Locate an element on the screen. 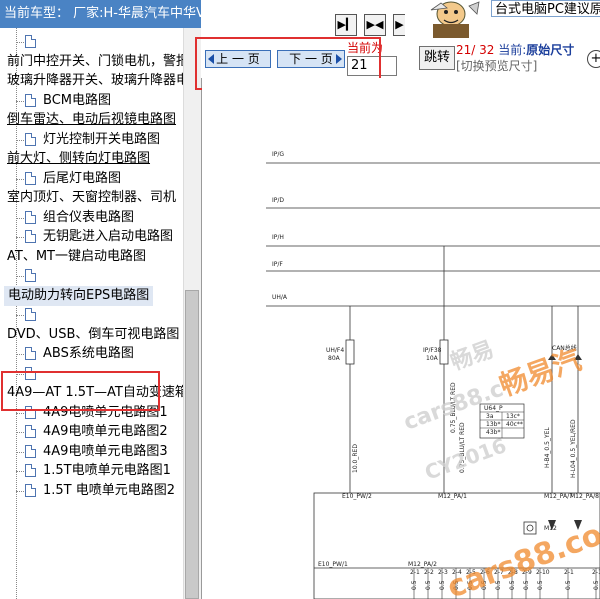 The image size is (600, 599). prev-page-label: 上 一 页 is located at coordinates (238, 59).